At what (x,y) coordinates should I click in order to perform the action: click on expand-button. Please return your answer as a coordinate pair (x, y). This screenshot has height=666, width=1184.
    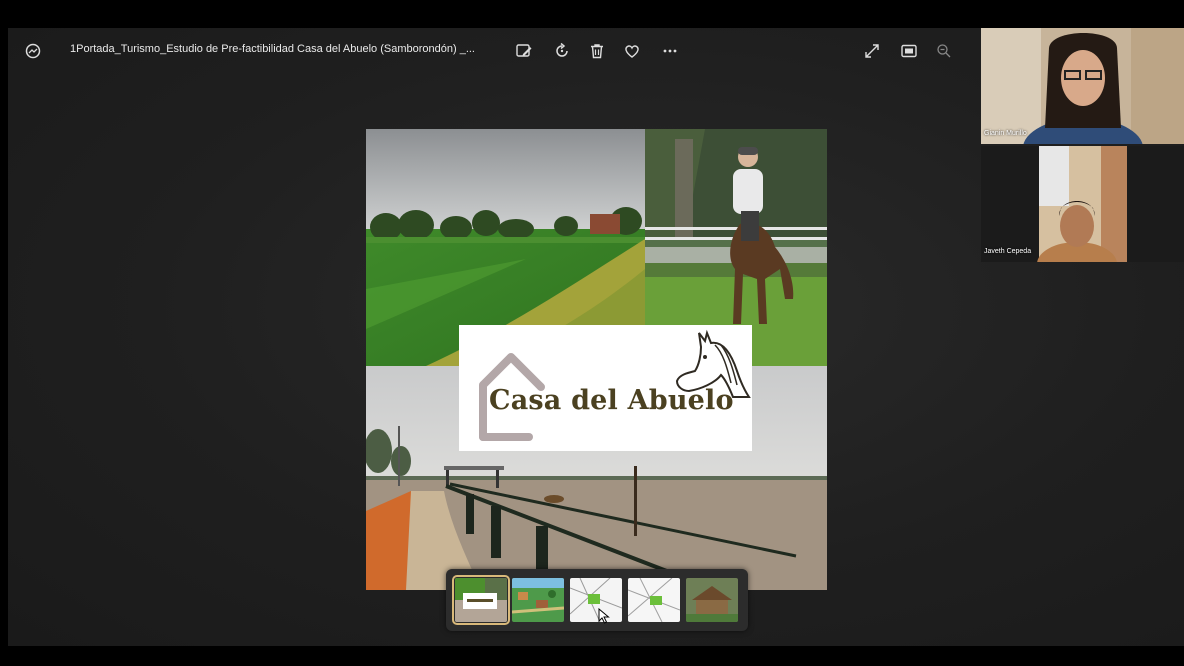
    Looking at the image, I should click on (872, 51).